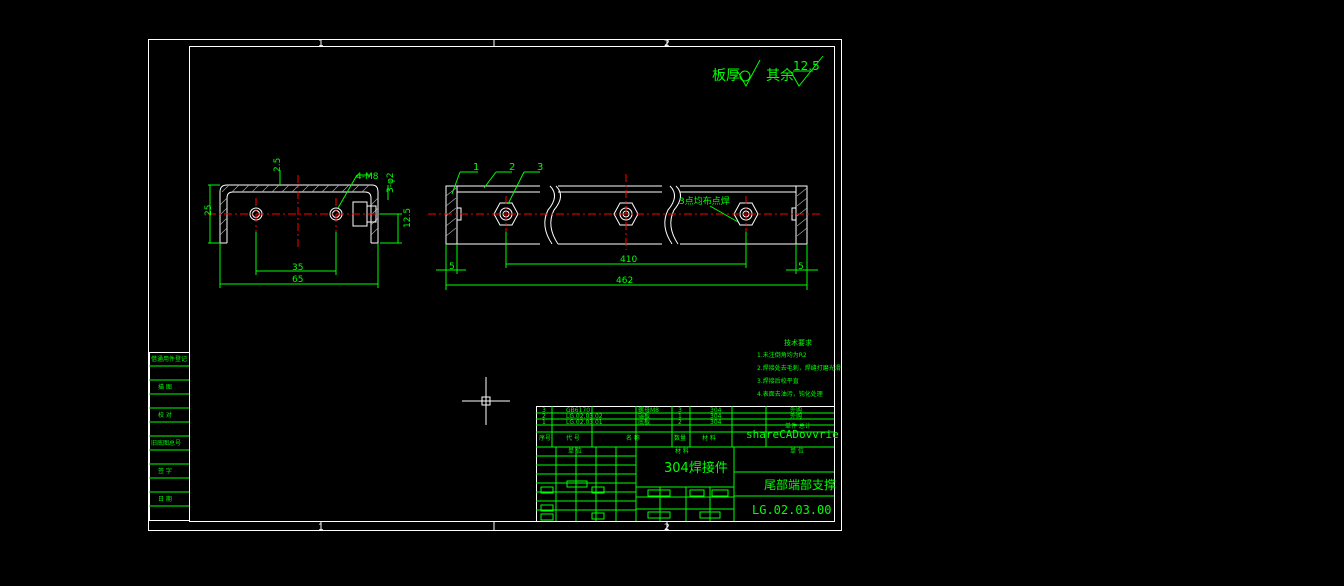 Image resolution: width=1344 pixels, height=586 pixels. Describe the element at coordinates (726, 76) in the screenshot. I see `roughness-plate-label: 板厚` at that location.